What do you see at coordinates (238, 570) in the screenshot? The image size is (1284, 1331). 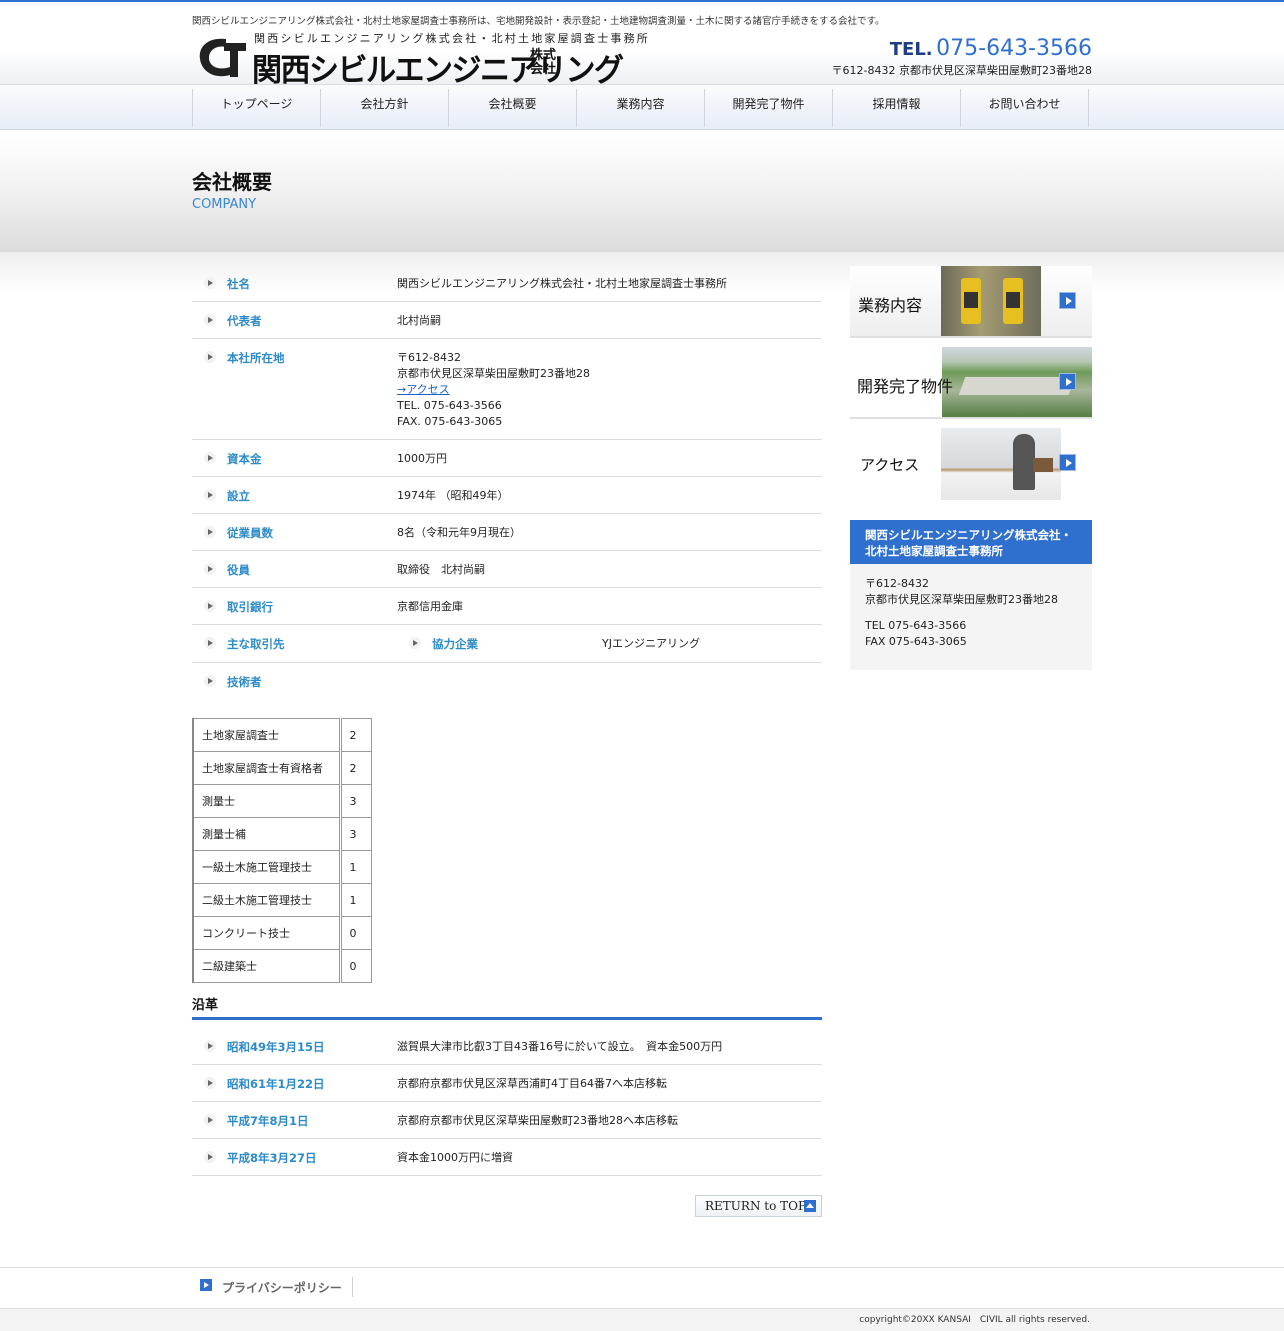 I see `profile-label: 役員` at bounding box center [238, 570].